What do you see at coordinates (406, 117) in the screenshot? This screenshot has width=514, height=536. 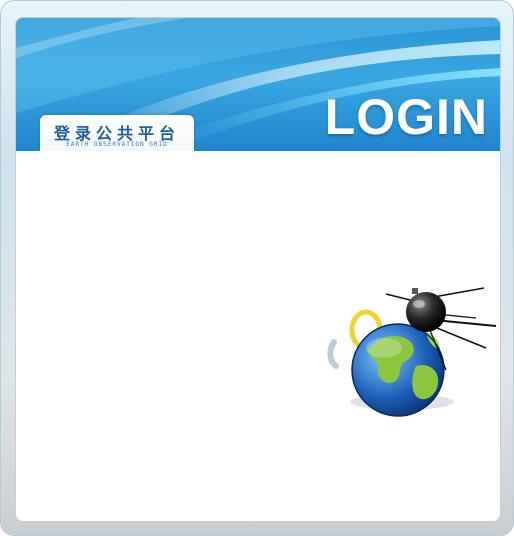 I see `login-title: LOGIN` at bounding box center [406, 117].